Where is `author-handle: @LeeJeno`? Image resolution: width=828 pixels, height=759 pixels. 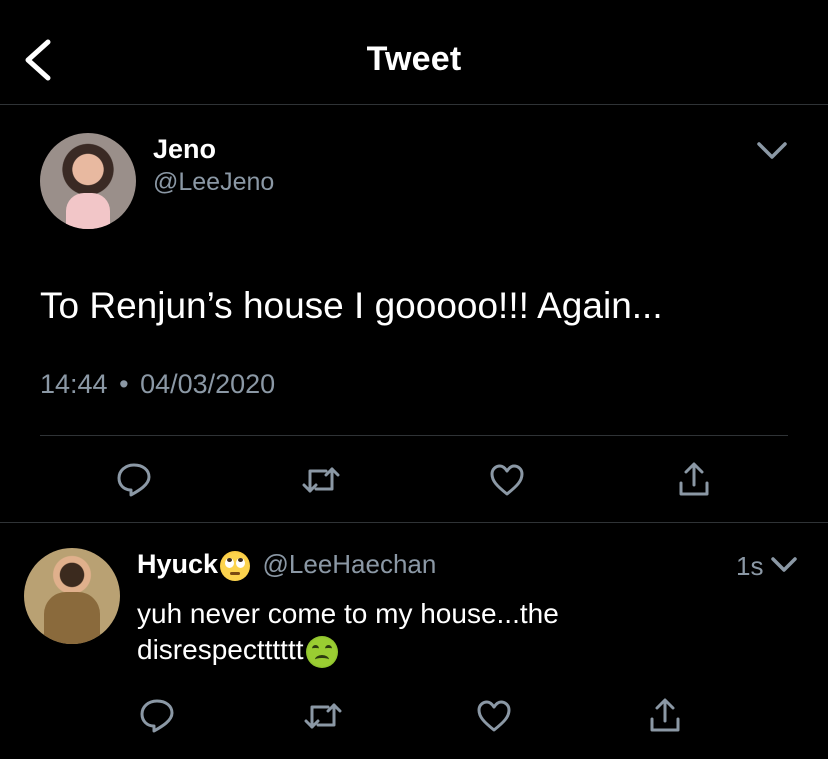
author-handle: @LeeJeno is located at coordinates (213, 182).